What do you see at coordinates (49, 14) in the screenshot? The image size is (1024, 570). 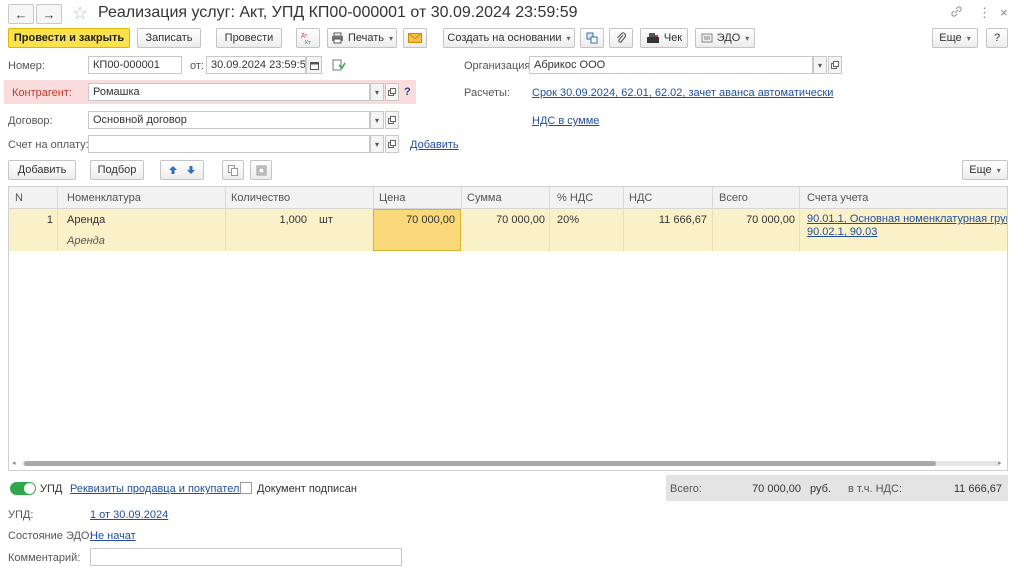 I see `forward-button: →` at bounding box center [49, 14].